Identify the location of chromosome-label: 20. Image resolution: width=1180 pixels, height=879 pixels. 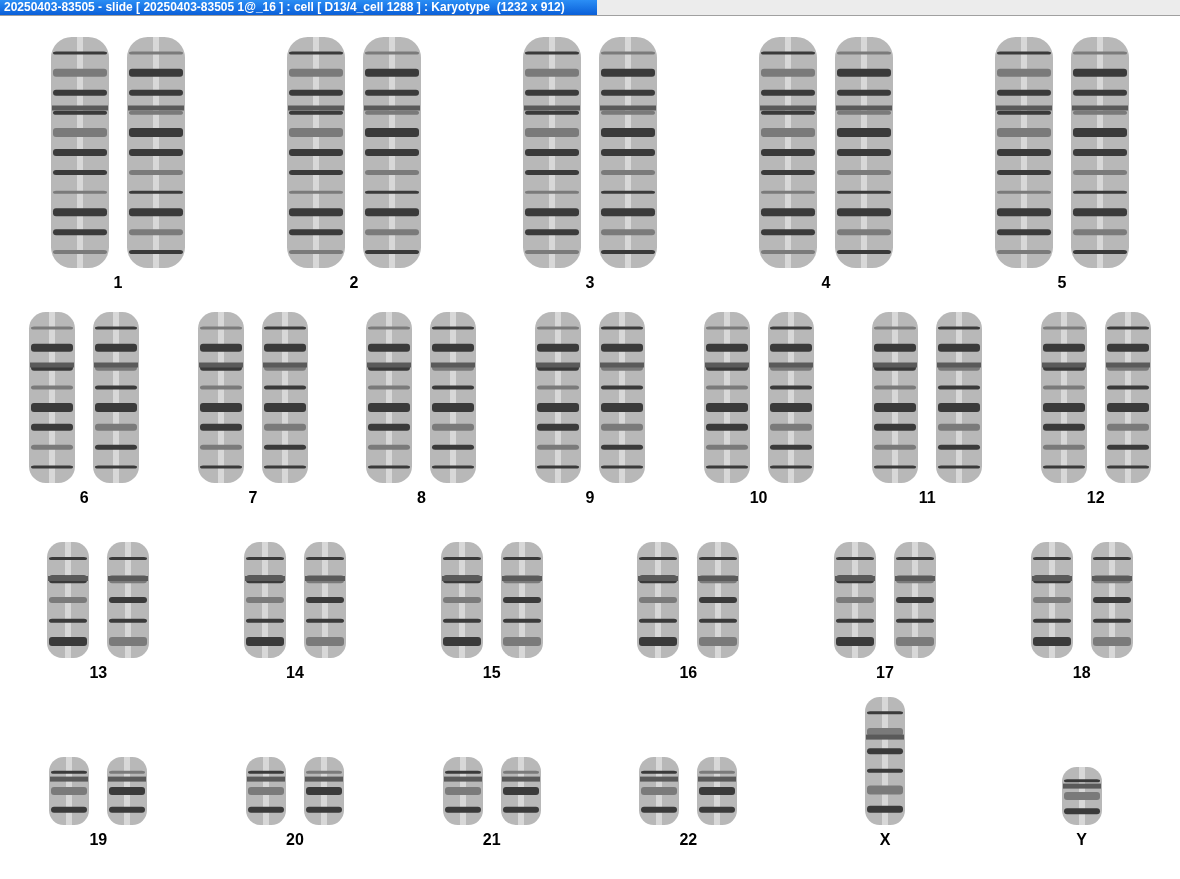
(295, 840).